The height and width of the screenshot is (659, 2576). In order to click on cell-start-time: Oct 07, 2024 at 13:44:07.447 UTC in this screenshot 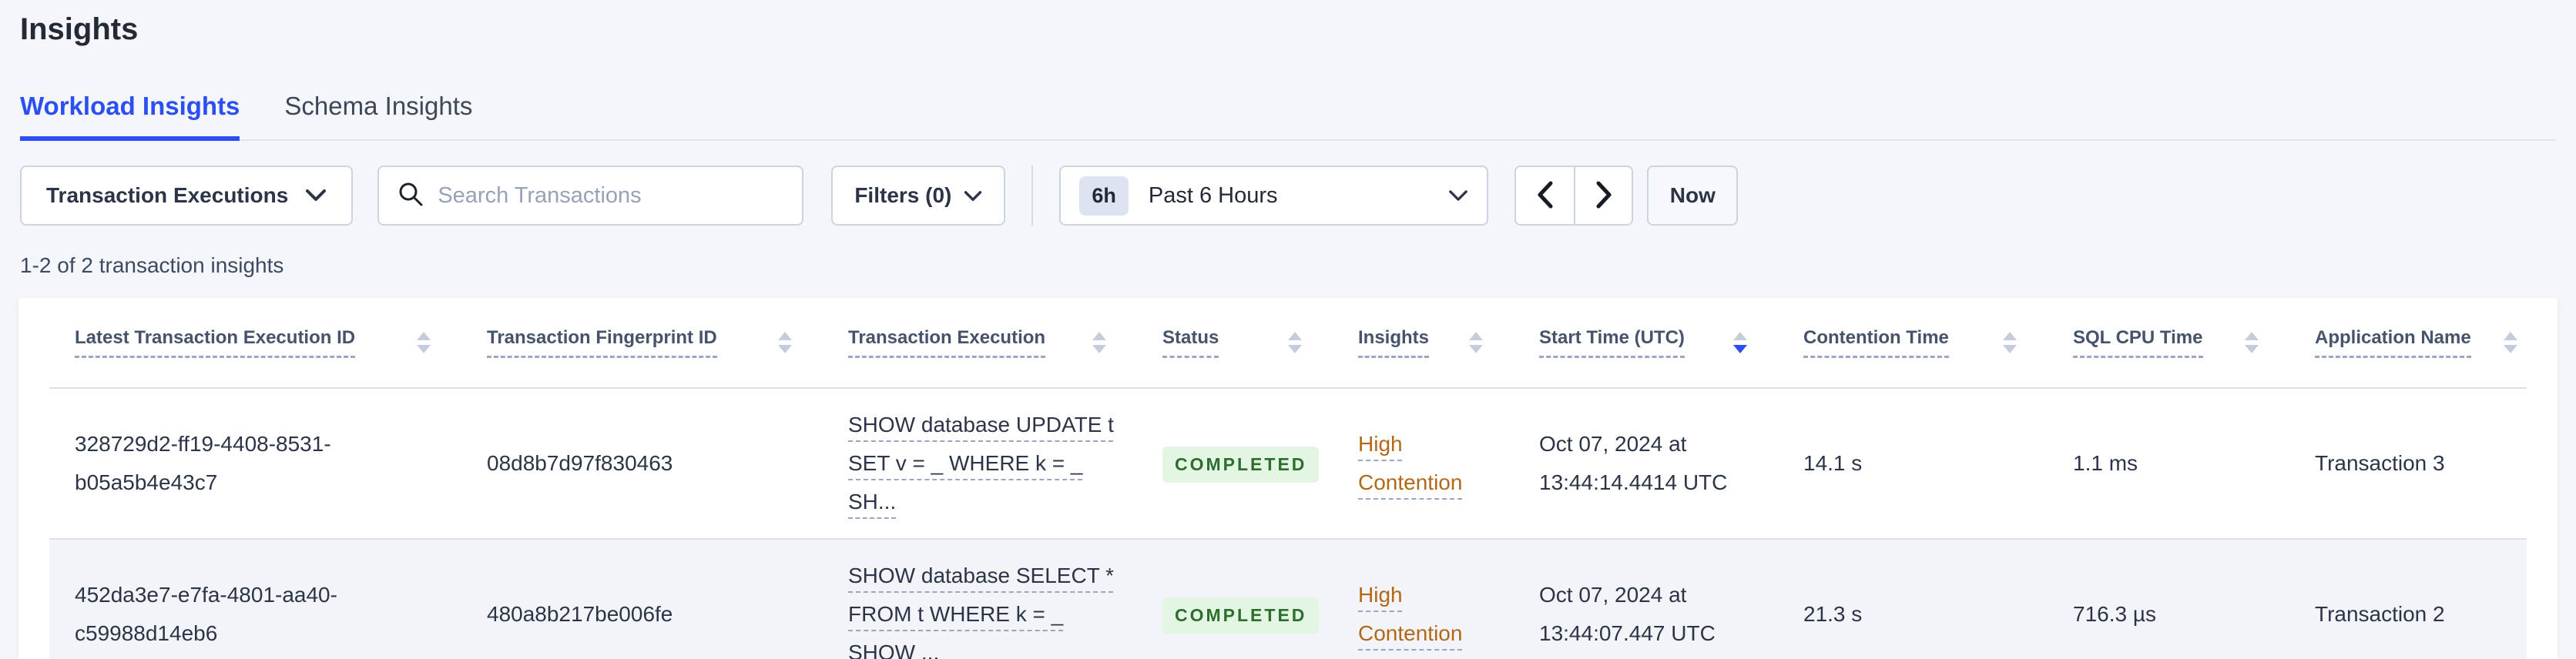, I will do `click(1627, 614)`.